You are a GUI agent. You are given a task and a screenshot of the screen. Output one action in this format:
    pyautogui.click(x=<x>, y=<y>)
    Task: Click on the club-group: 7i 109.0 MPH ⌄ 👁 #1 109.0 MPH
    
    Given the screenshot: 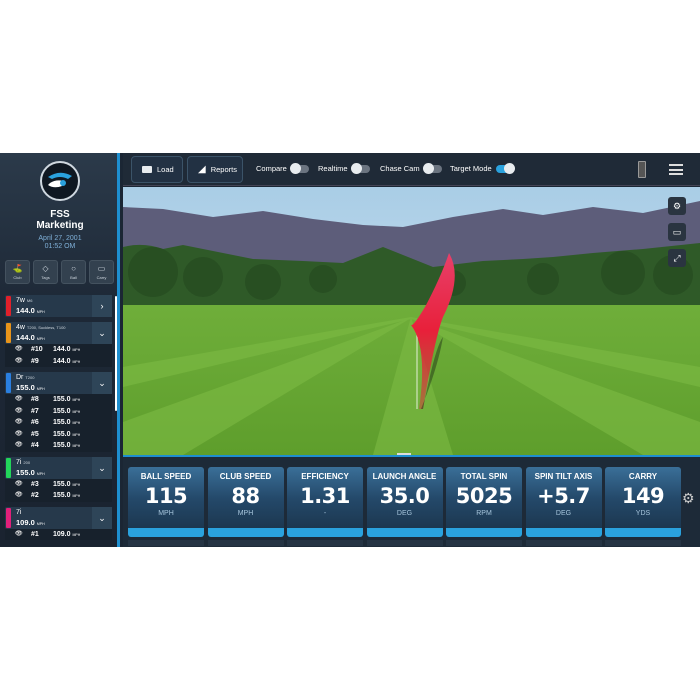 What is the action you would take?
    pyautogui.click(x=58, y=523)
    